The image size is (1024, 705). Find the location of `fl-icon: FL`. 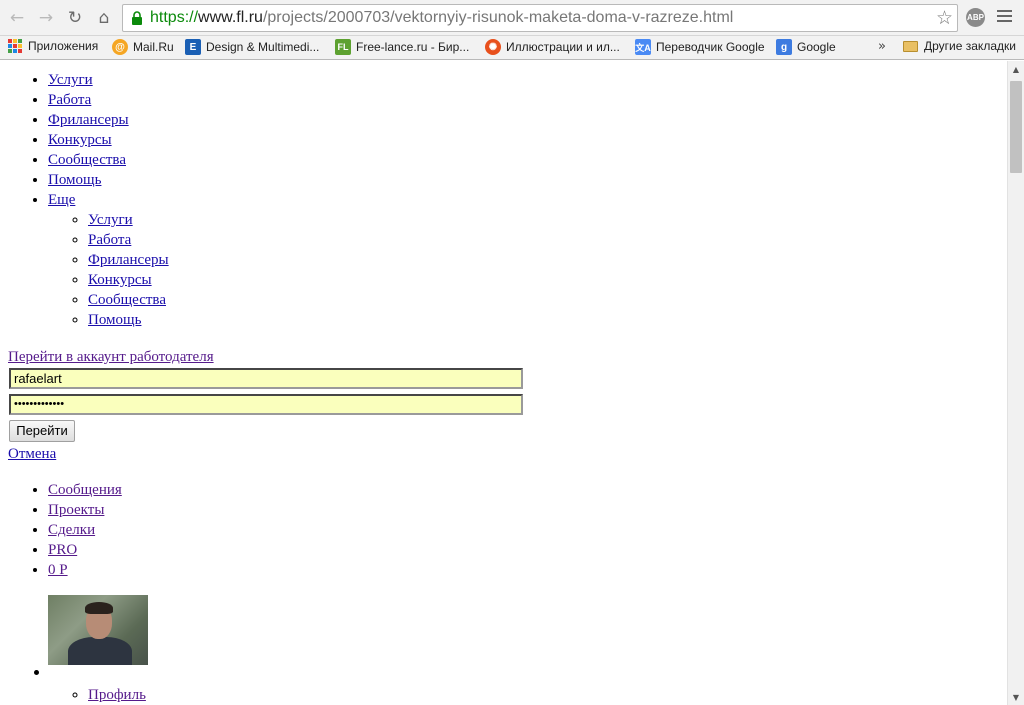

fl-icon: FL is located at coordinates (343, 47).